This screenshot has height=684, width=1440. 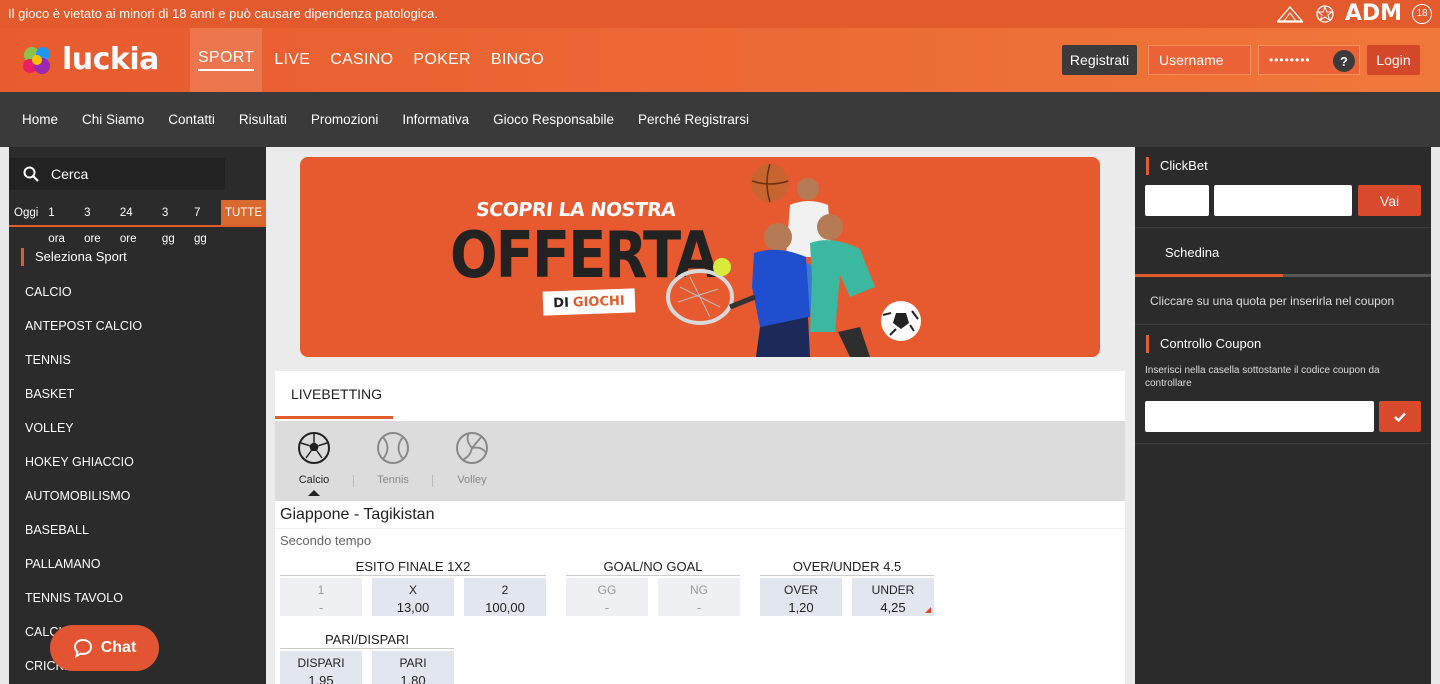 I want to click on sport-item-basket: BASKET, so click(x=83, y=402).